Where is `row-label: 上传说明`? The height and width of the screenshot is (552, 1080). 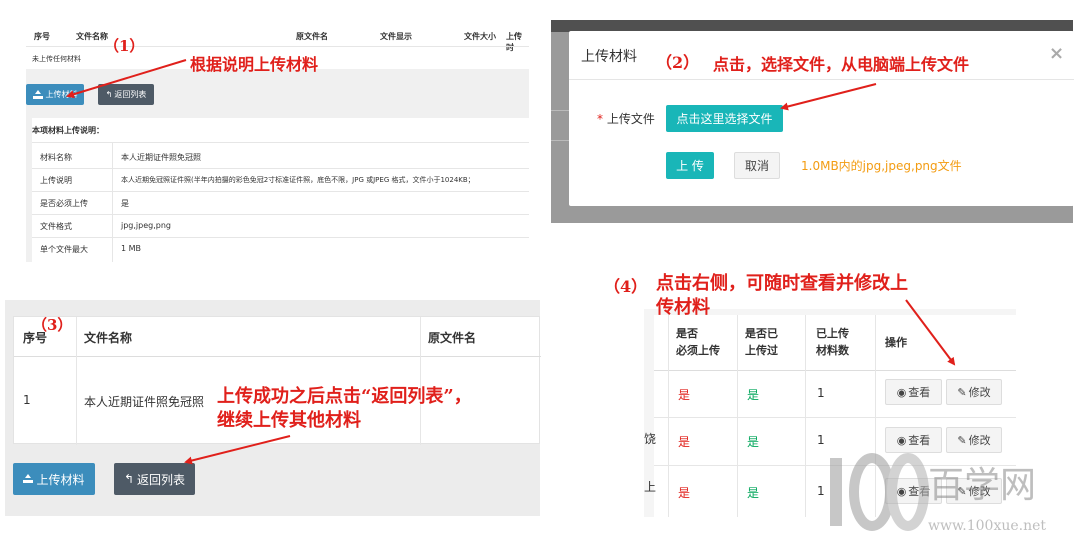
row-label: 上传说明 is located at coordinates (56, 180).